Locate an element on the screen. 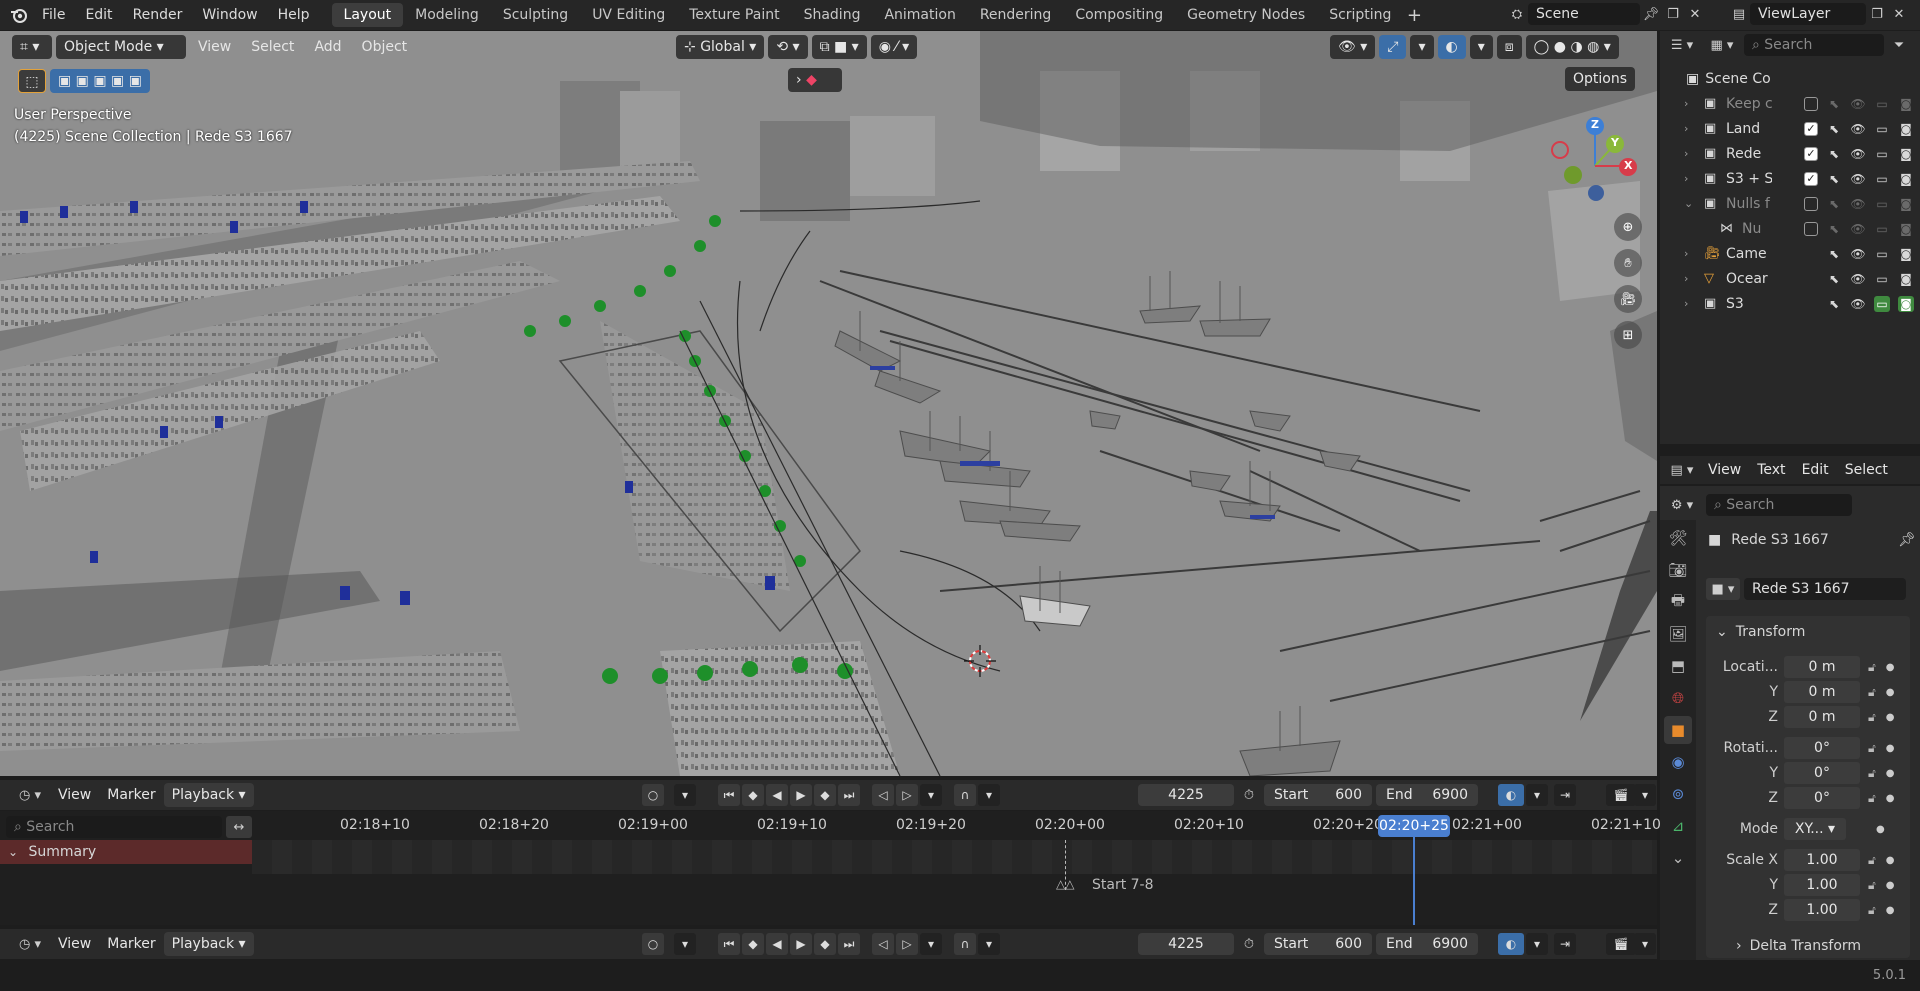 The width and height of the screenshot is (1920, 991). outliner-row: ⋈ Nu ⬉ 👁︎ ▭ ◙ is located at coordinates (1790, 228).